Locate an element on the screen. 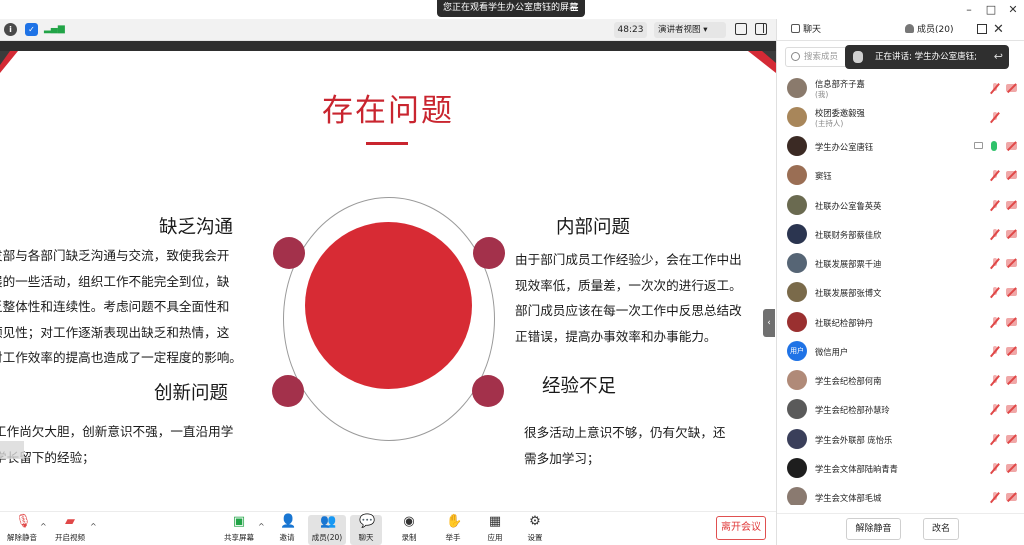 The image size is (1024, 545). collapse-panel-handle: ‹ is located at coordinates (769, 323).